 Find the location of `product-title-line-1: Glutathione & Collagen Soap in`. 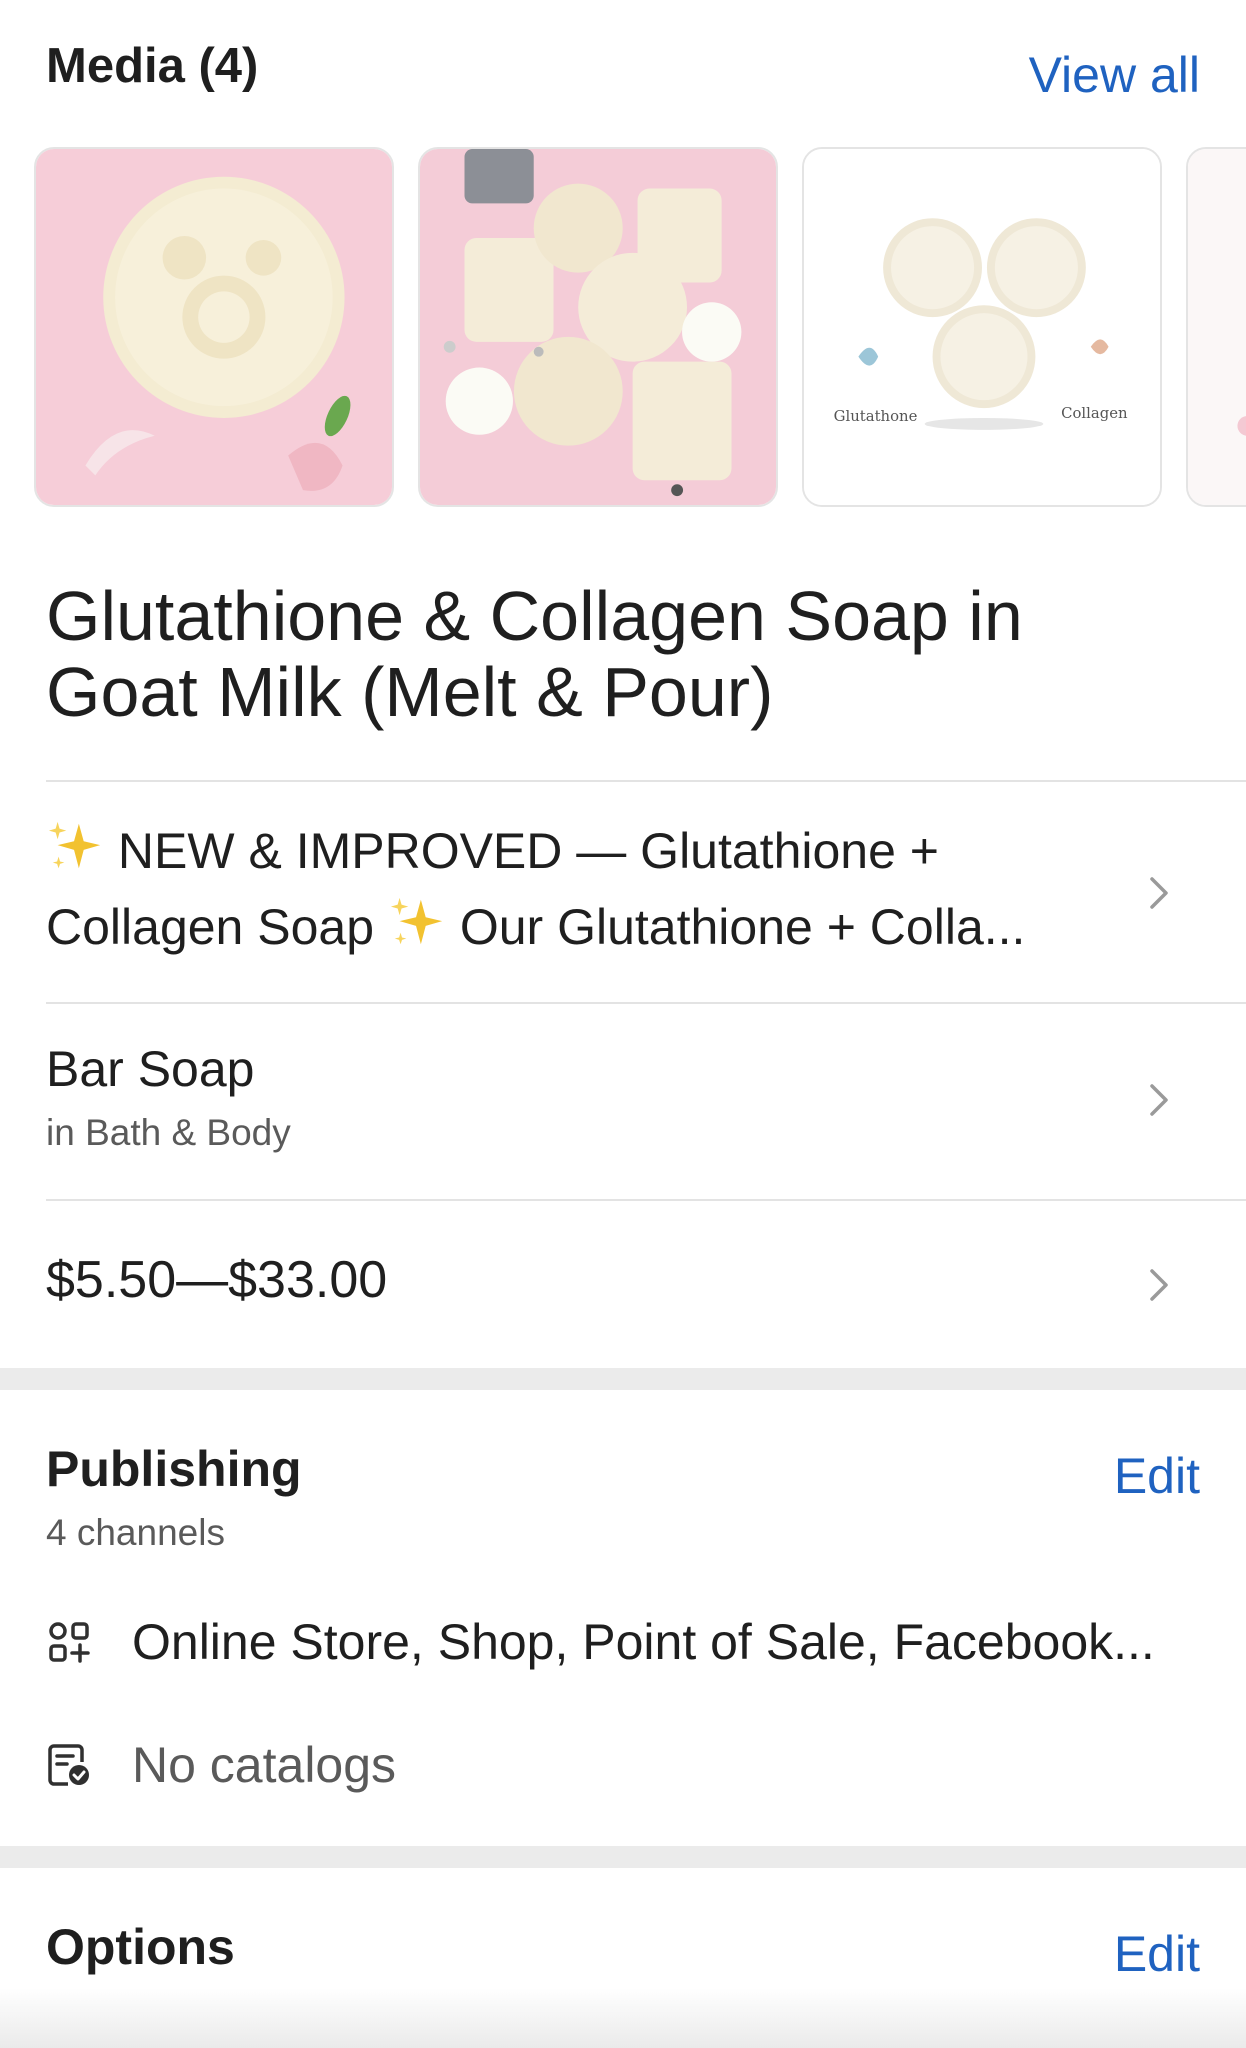

product-title-line-1: Glutathione & Collagen Soap in is located at coordinates (534, 616).